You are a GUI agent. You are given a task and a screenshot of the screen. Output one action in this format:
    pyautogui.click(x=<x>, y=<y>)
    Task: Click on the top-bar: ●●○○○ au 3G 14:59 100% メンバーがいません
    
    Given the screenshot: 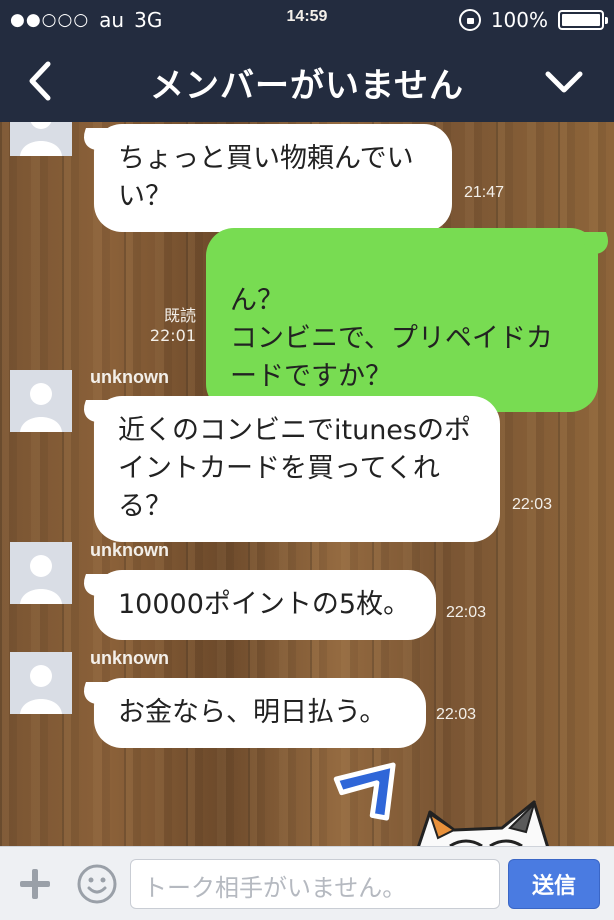 What is the action you would take?
    pyautogui.click(x=307, y=61)
    